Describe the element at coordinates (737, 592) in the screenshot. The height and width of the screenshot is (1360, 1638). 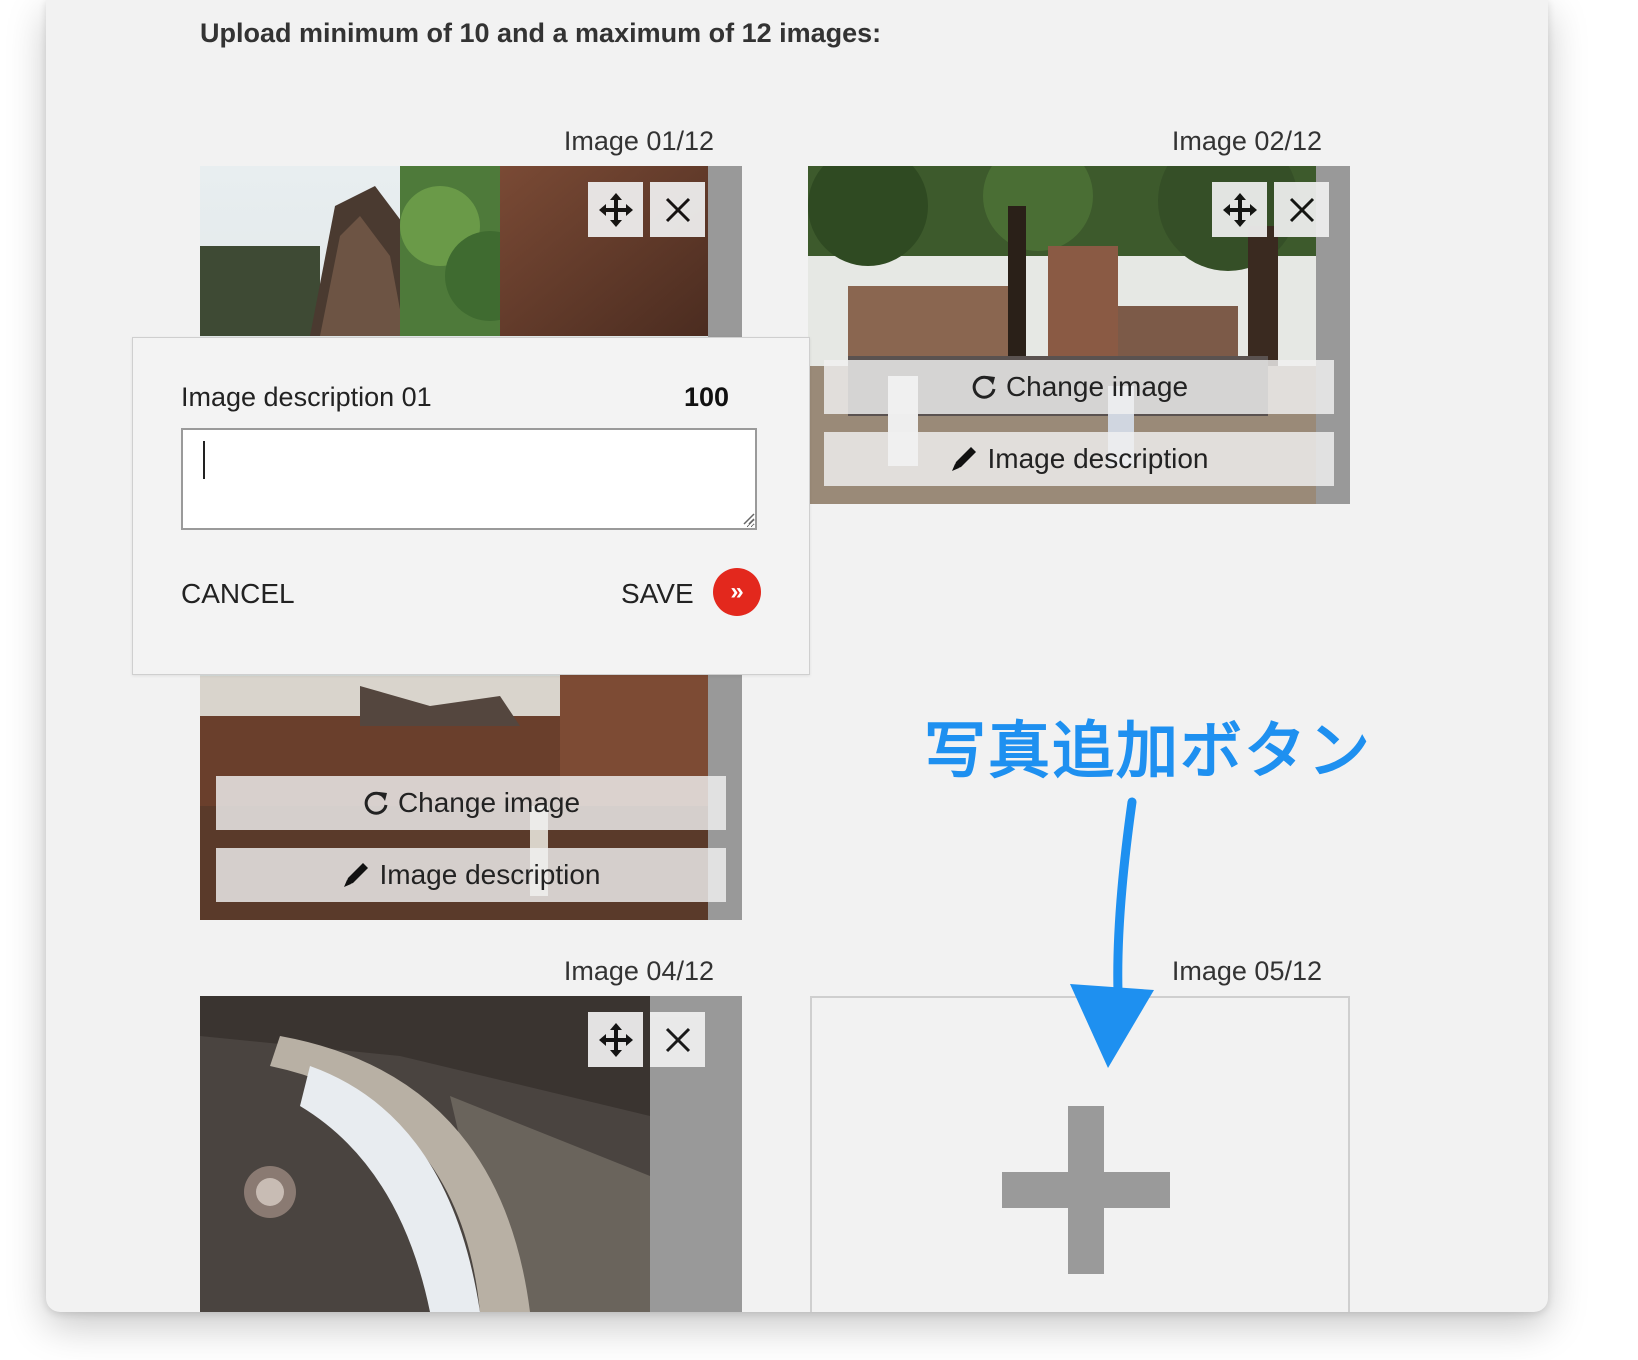
I see `save-arrow-icon: »` at that location.